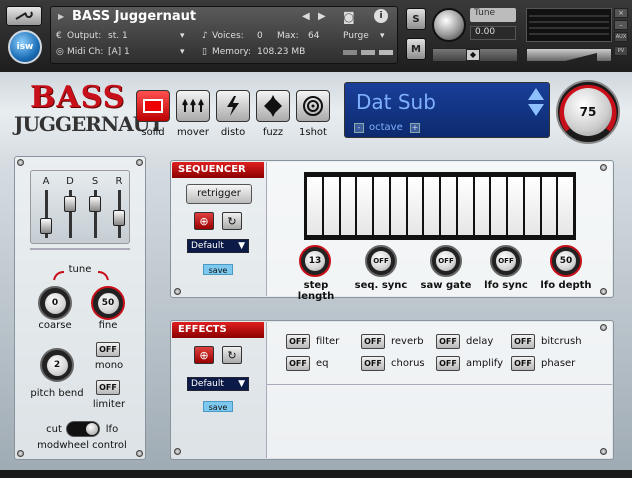 This screenshot has height=478, width=632. Describe the element at coordinates (416, 49) in the screenshot. I see `mute-button: M` at that location.